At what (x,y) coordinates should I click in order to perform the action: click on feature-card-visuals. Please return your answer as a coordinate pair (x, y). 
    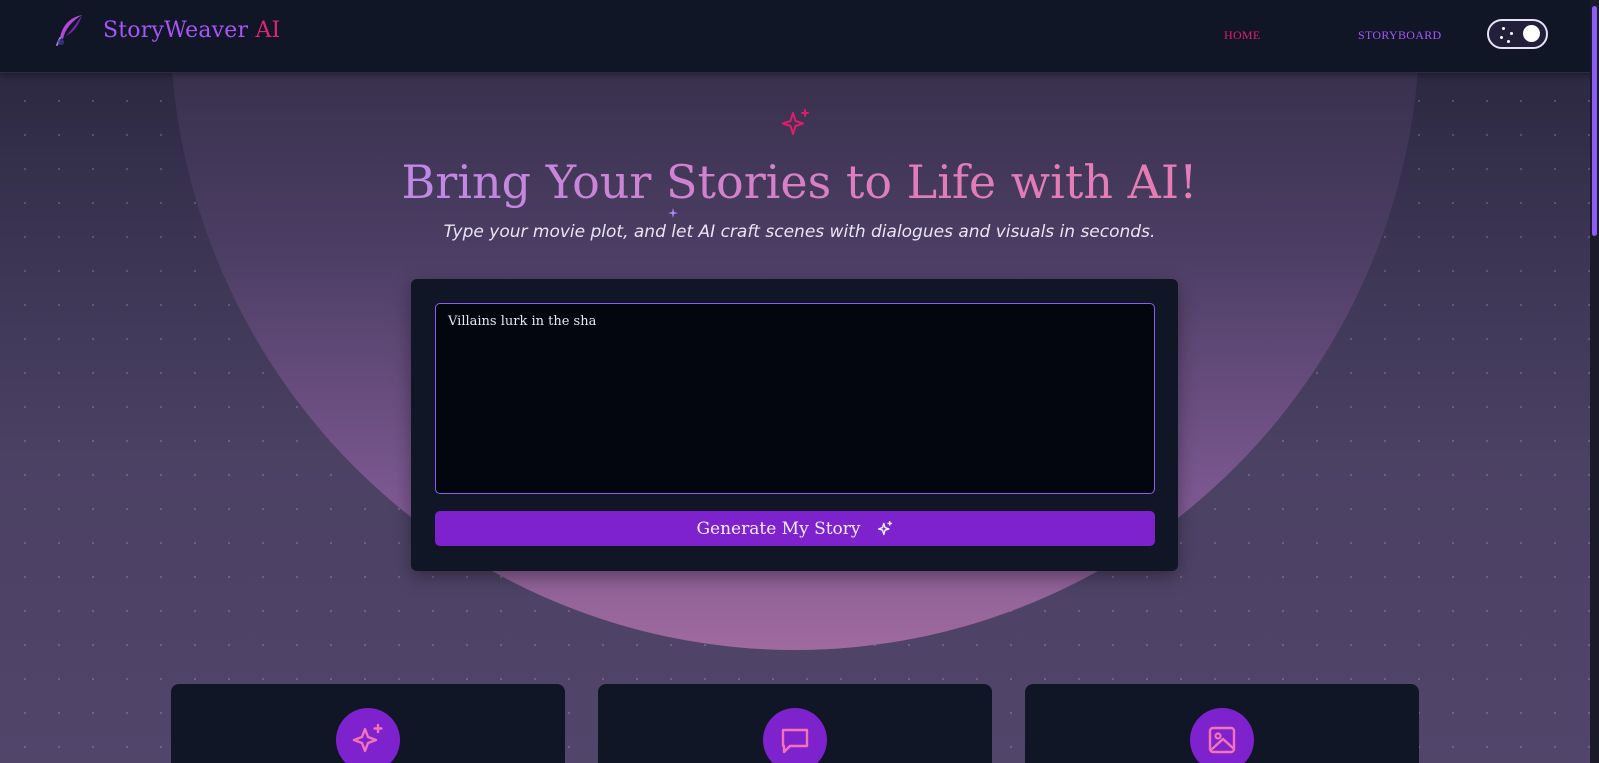
    Looking at the image, I should click on (1222, 723).